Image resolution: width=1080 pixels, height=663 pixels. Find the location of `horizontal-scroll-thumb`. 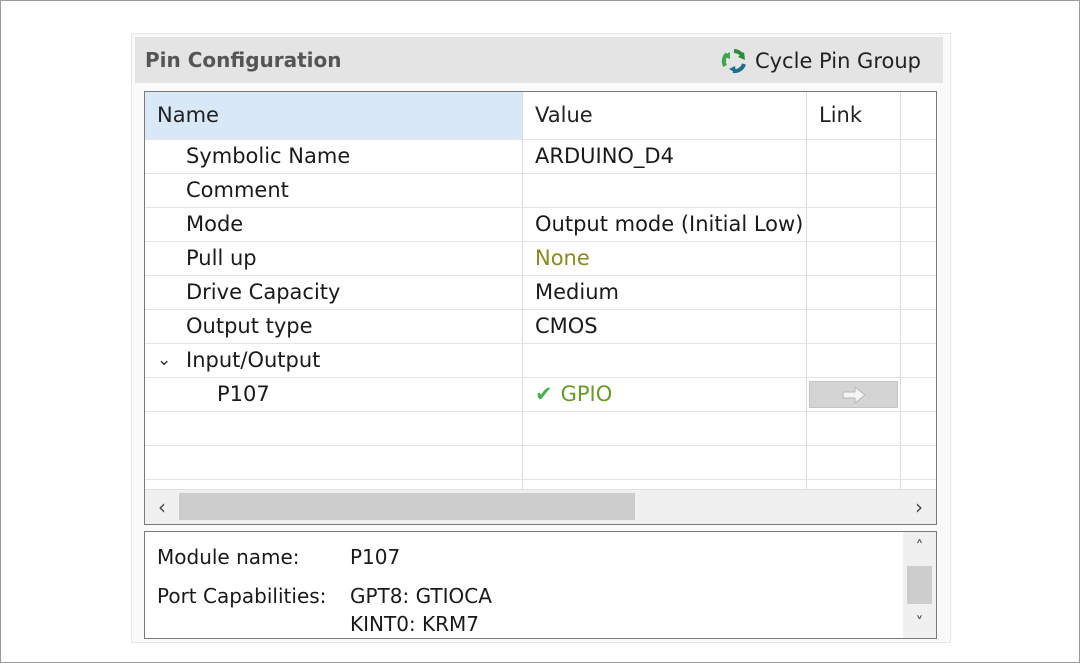

horizontal-scroll-thumb is located at coordinates (407, 506).